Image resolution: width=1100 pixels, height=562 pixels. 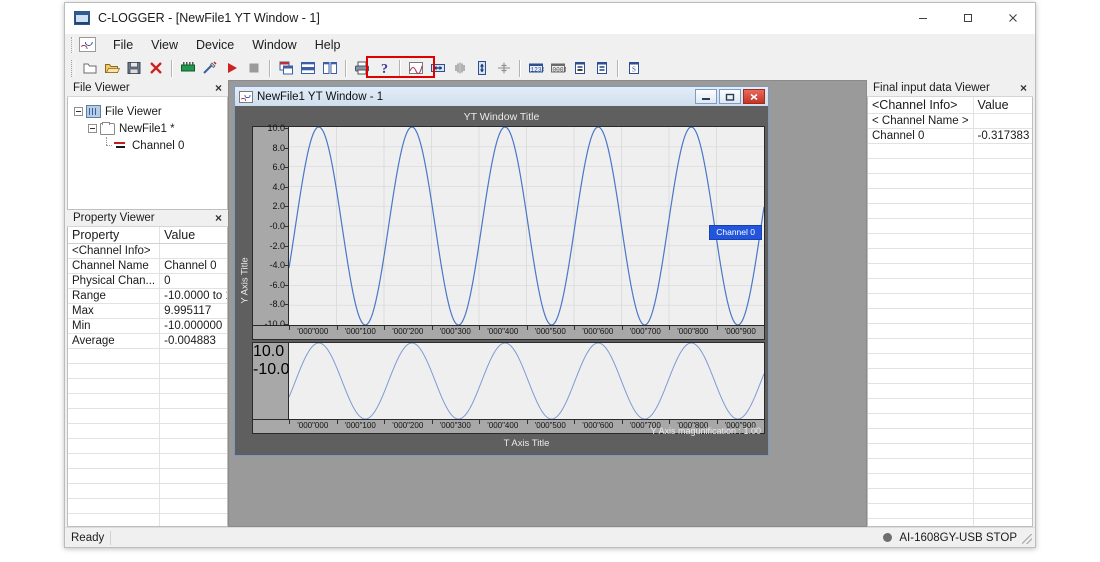 I want to click on numeric-display-icon: 1234, so click(x=536, y=68).